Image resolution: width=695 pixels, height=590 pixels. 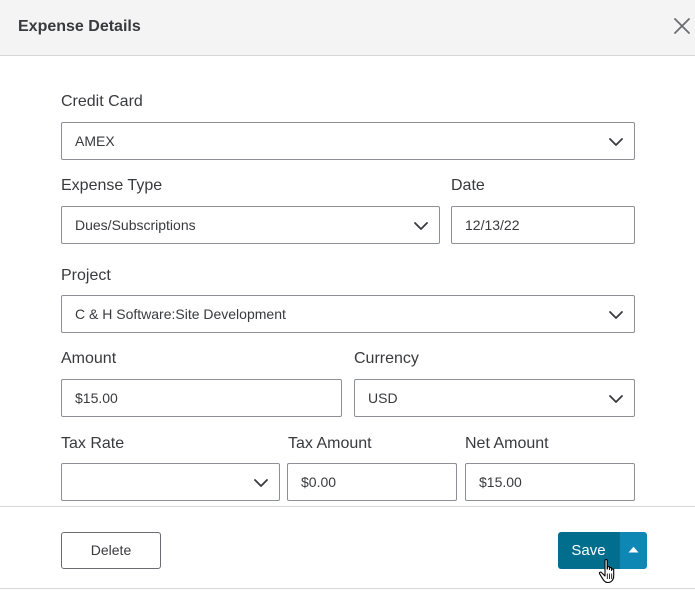 I want to click on credit-card-value: AMEX, so click(x=95, y=141).